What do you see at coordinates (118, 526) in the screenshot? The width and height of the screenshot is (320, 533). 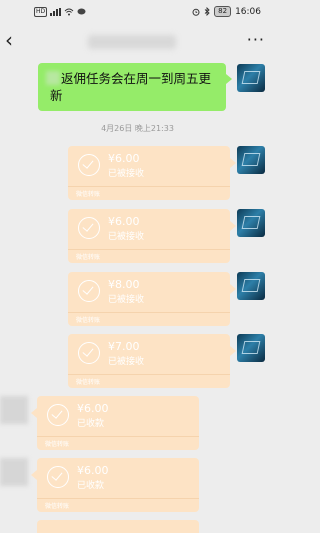 I see `transfer-card-partial` at bounding box center [118, 526].